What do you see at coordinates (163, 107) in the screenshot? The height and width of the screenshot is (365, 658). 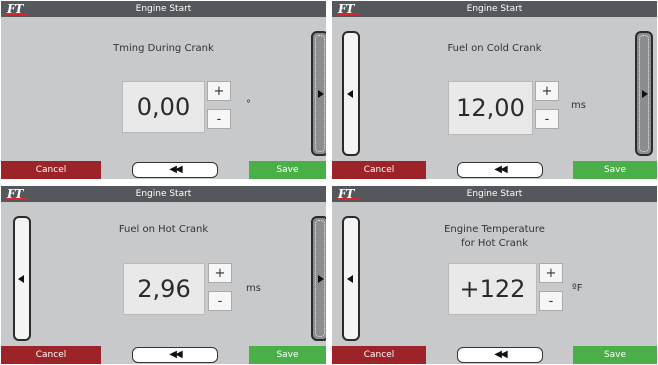 I see `value-display: 0,00` at bounding box center [163, 107].